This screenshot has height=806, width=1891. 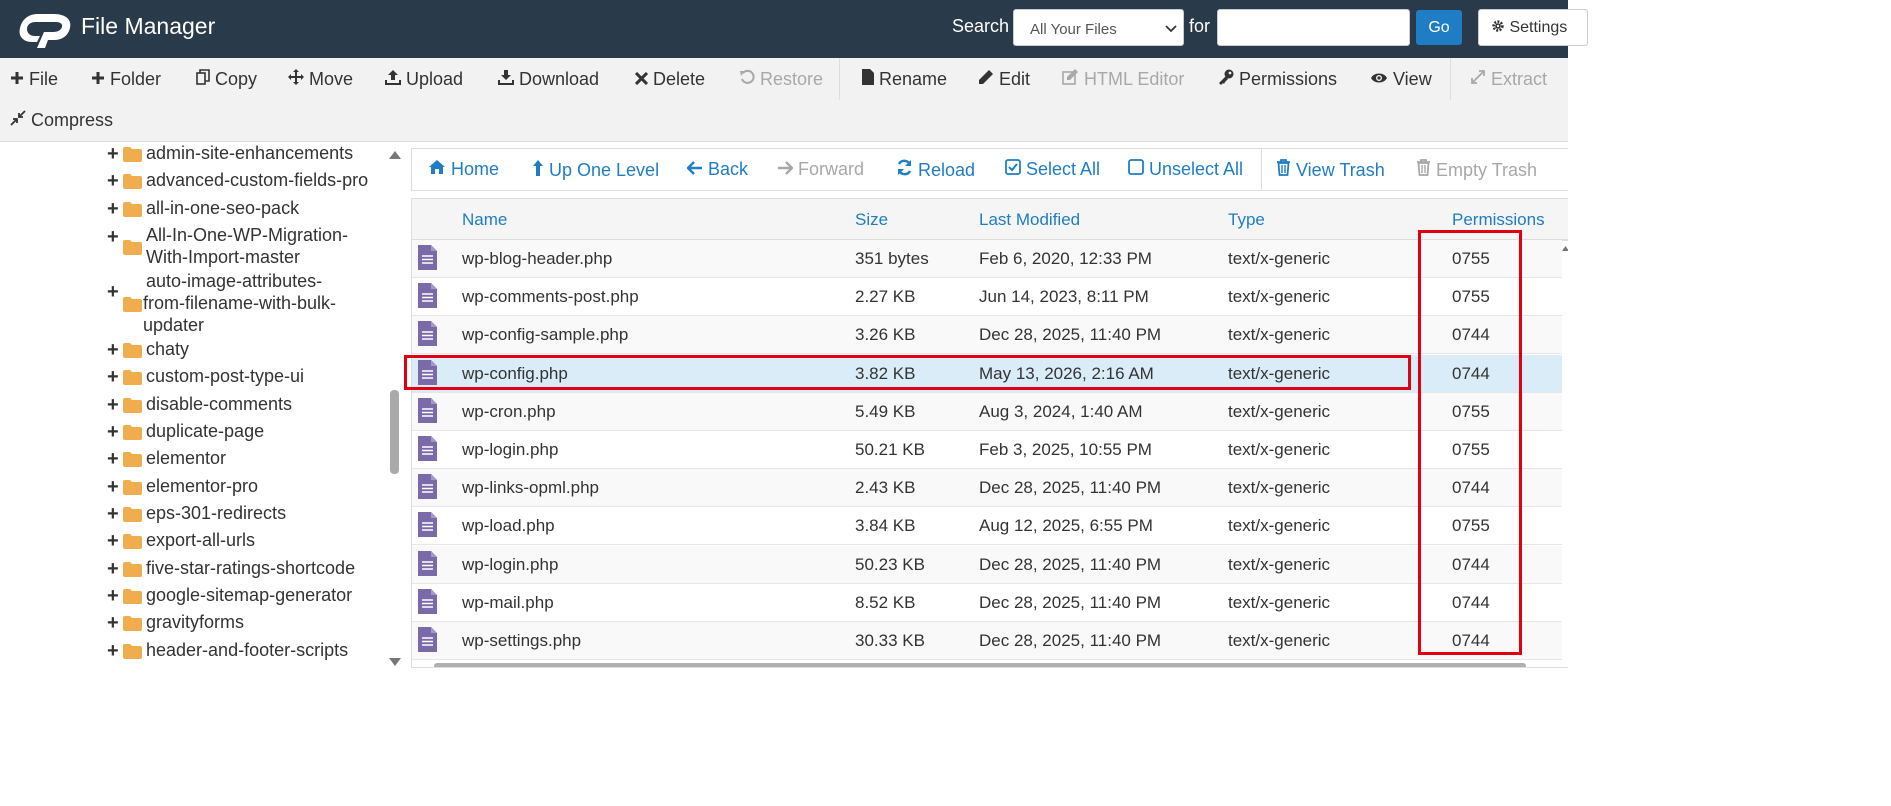 What do you see at coordinates (192, 597) in the screenshot?
I see `tree-folder-item: + google-sitemap-generator` at bounding box center [192, 597].